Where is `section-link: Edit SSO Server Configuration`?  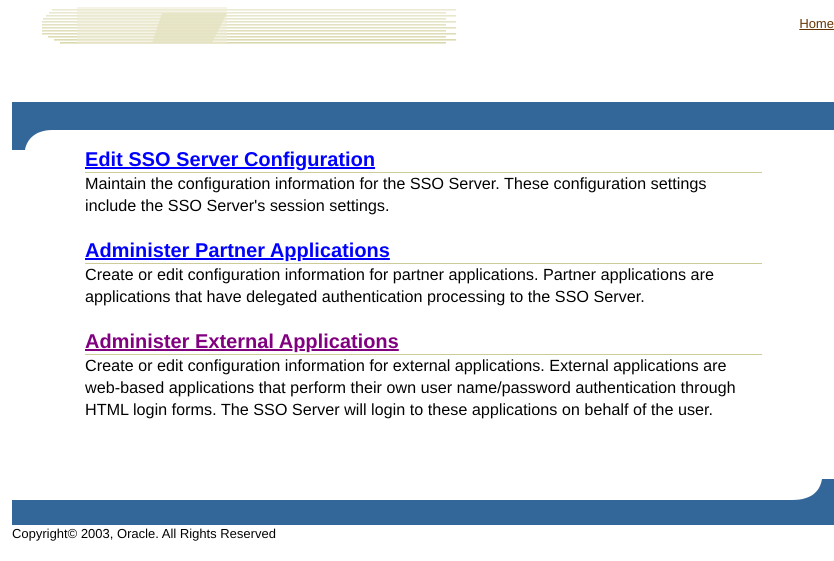
section-link: Edit SSO Server Configuration is located at coordinates (423, 160).